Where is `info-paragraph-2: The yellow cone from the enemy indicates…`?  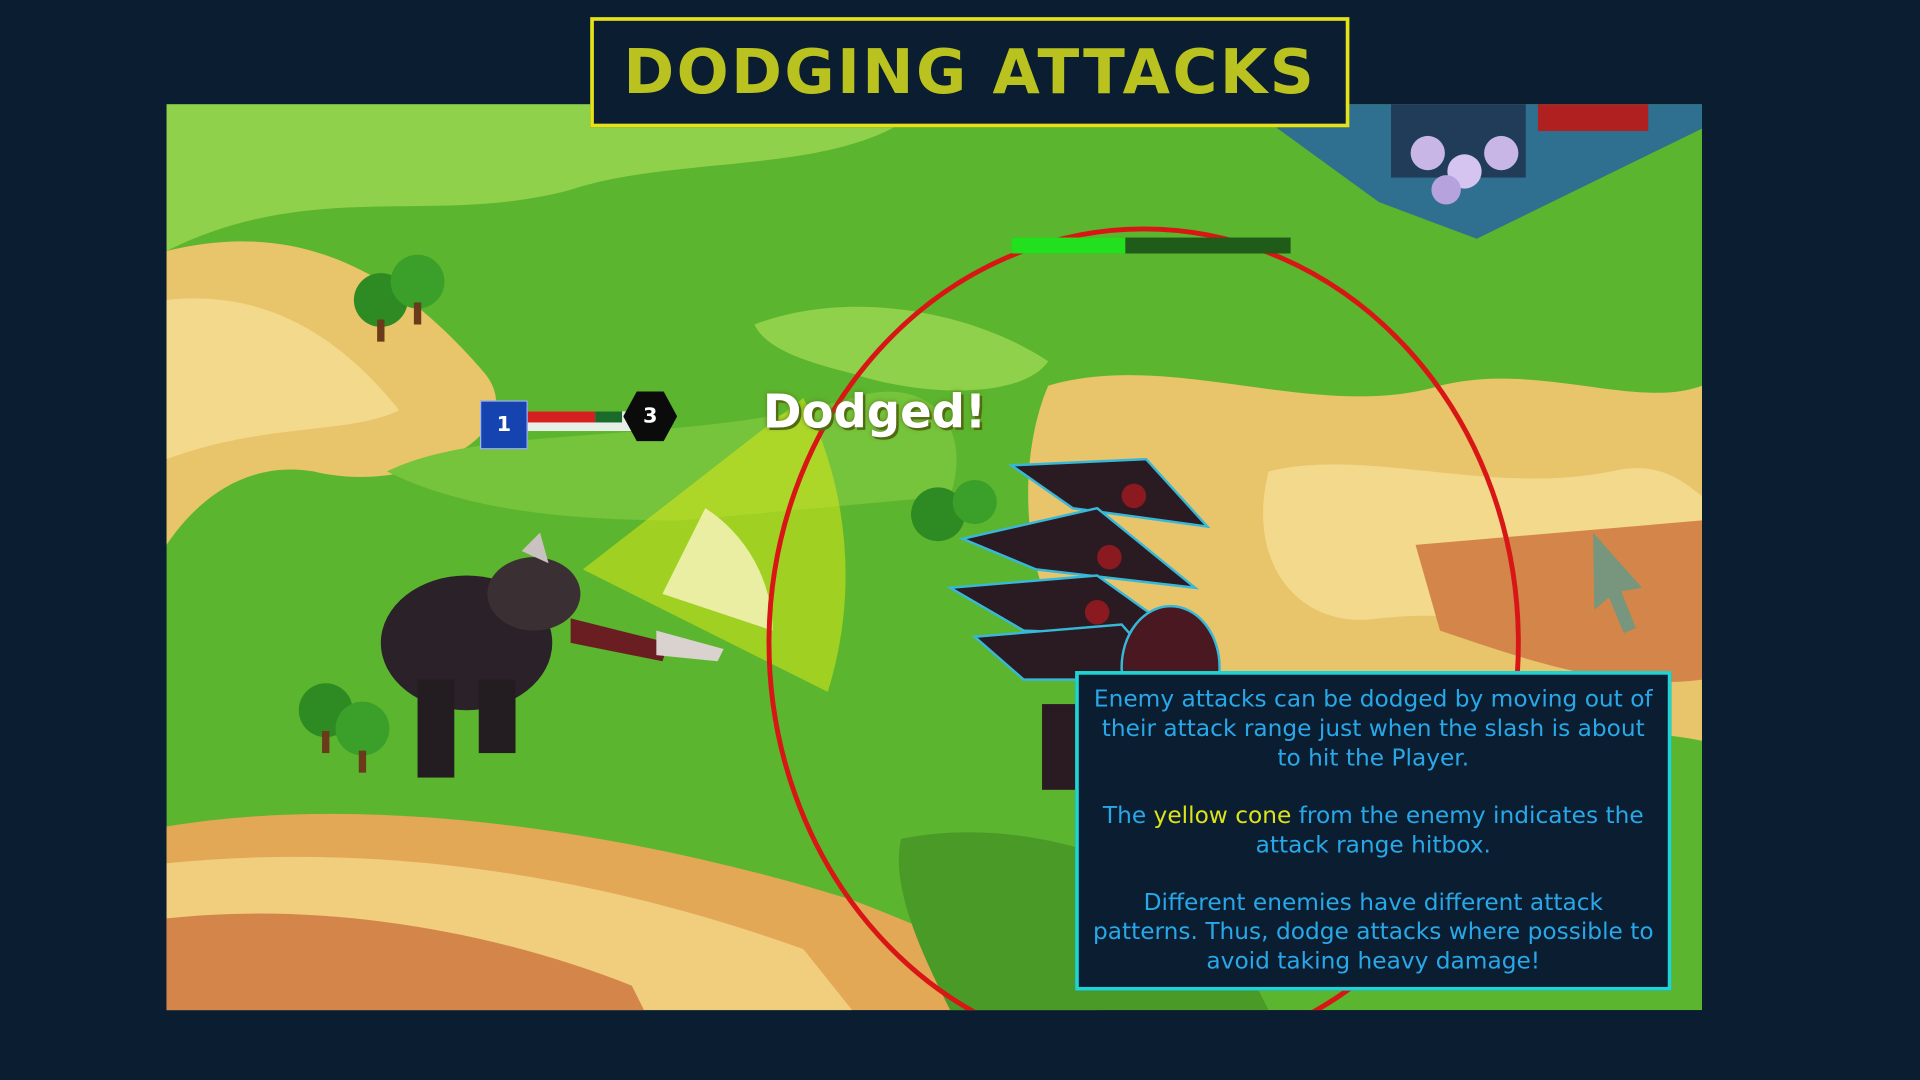 info-paragraph-2: The yellow cone from the enemy indicates… is located at coordinates (1373, 830).